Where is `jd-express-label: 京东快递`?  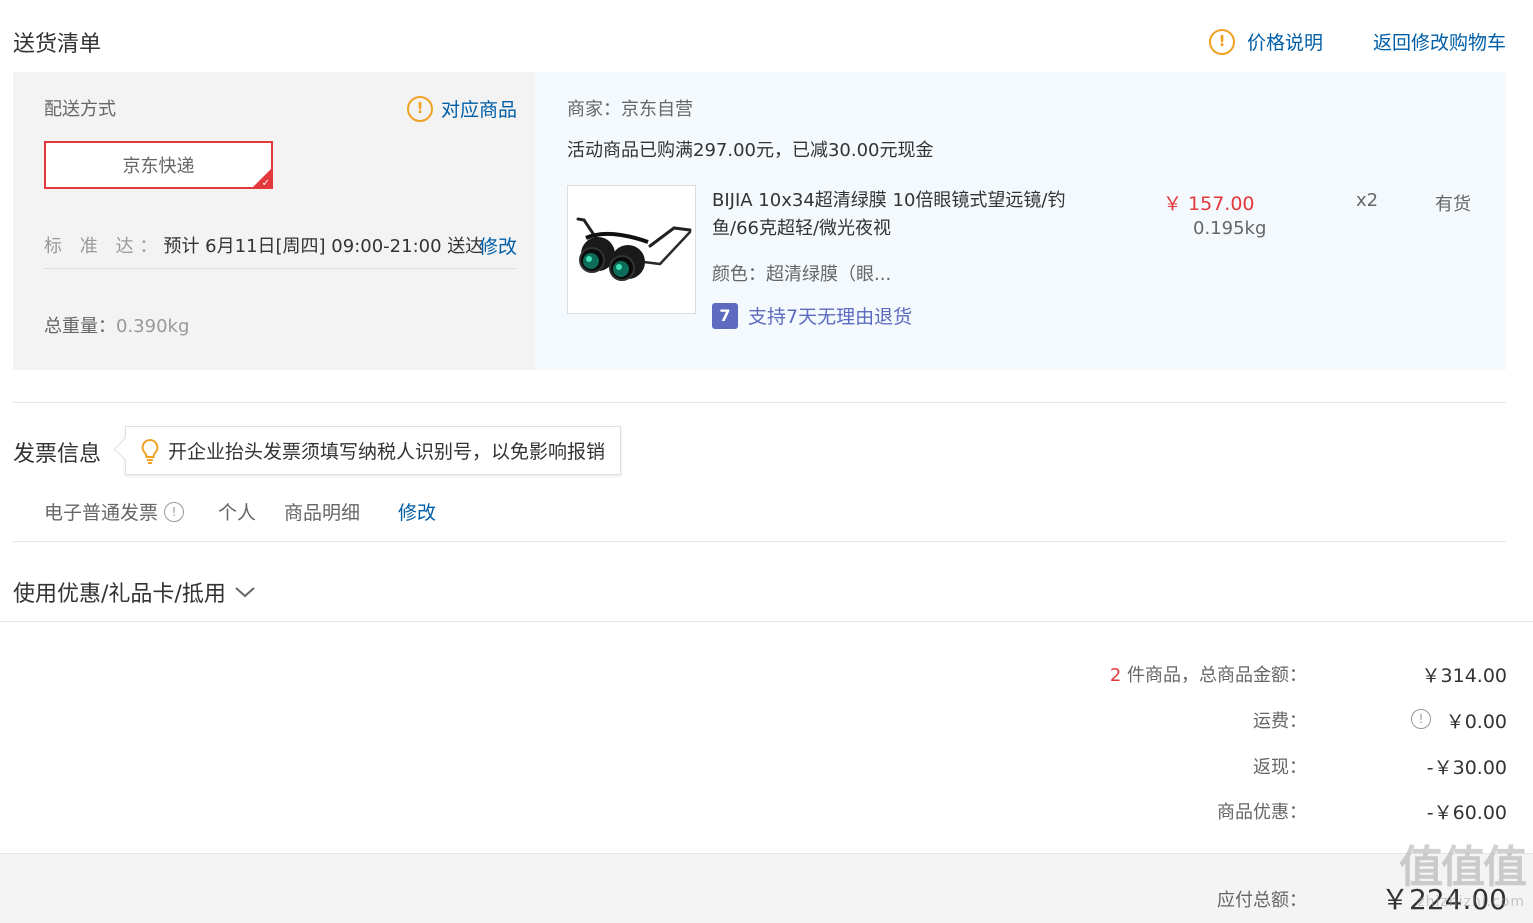 jd-express-label: 京东快递 is located at coordinates (158, 166).